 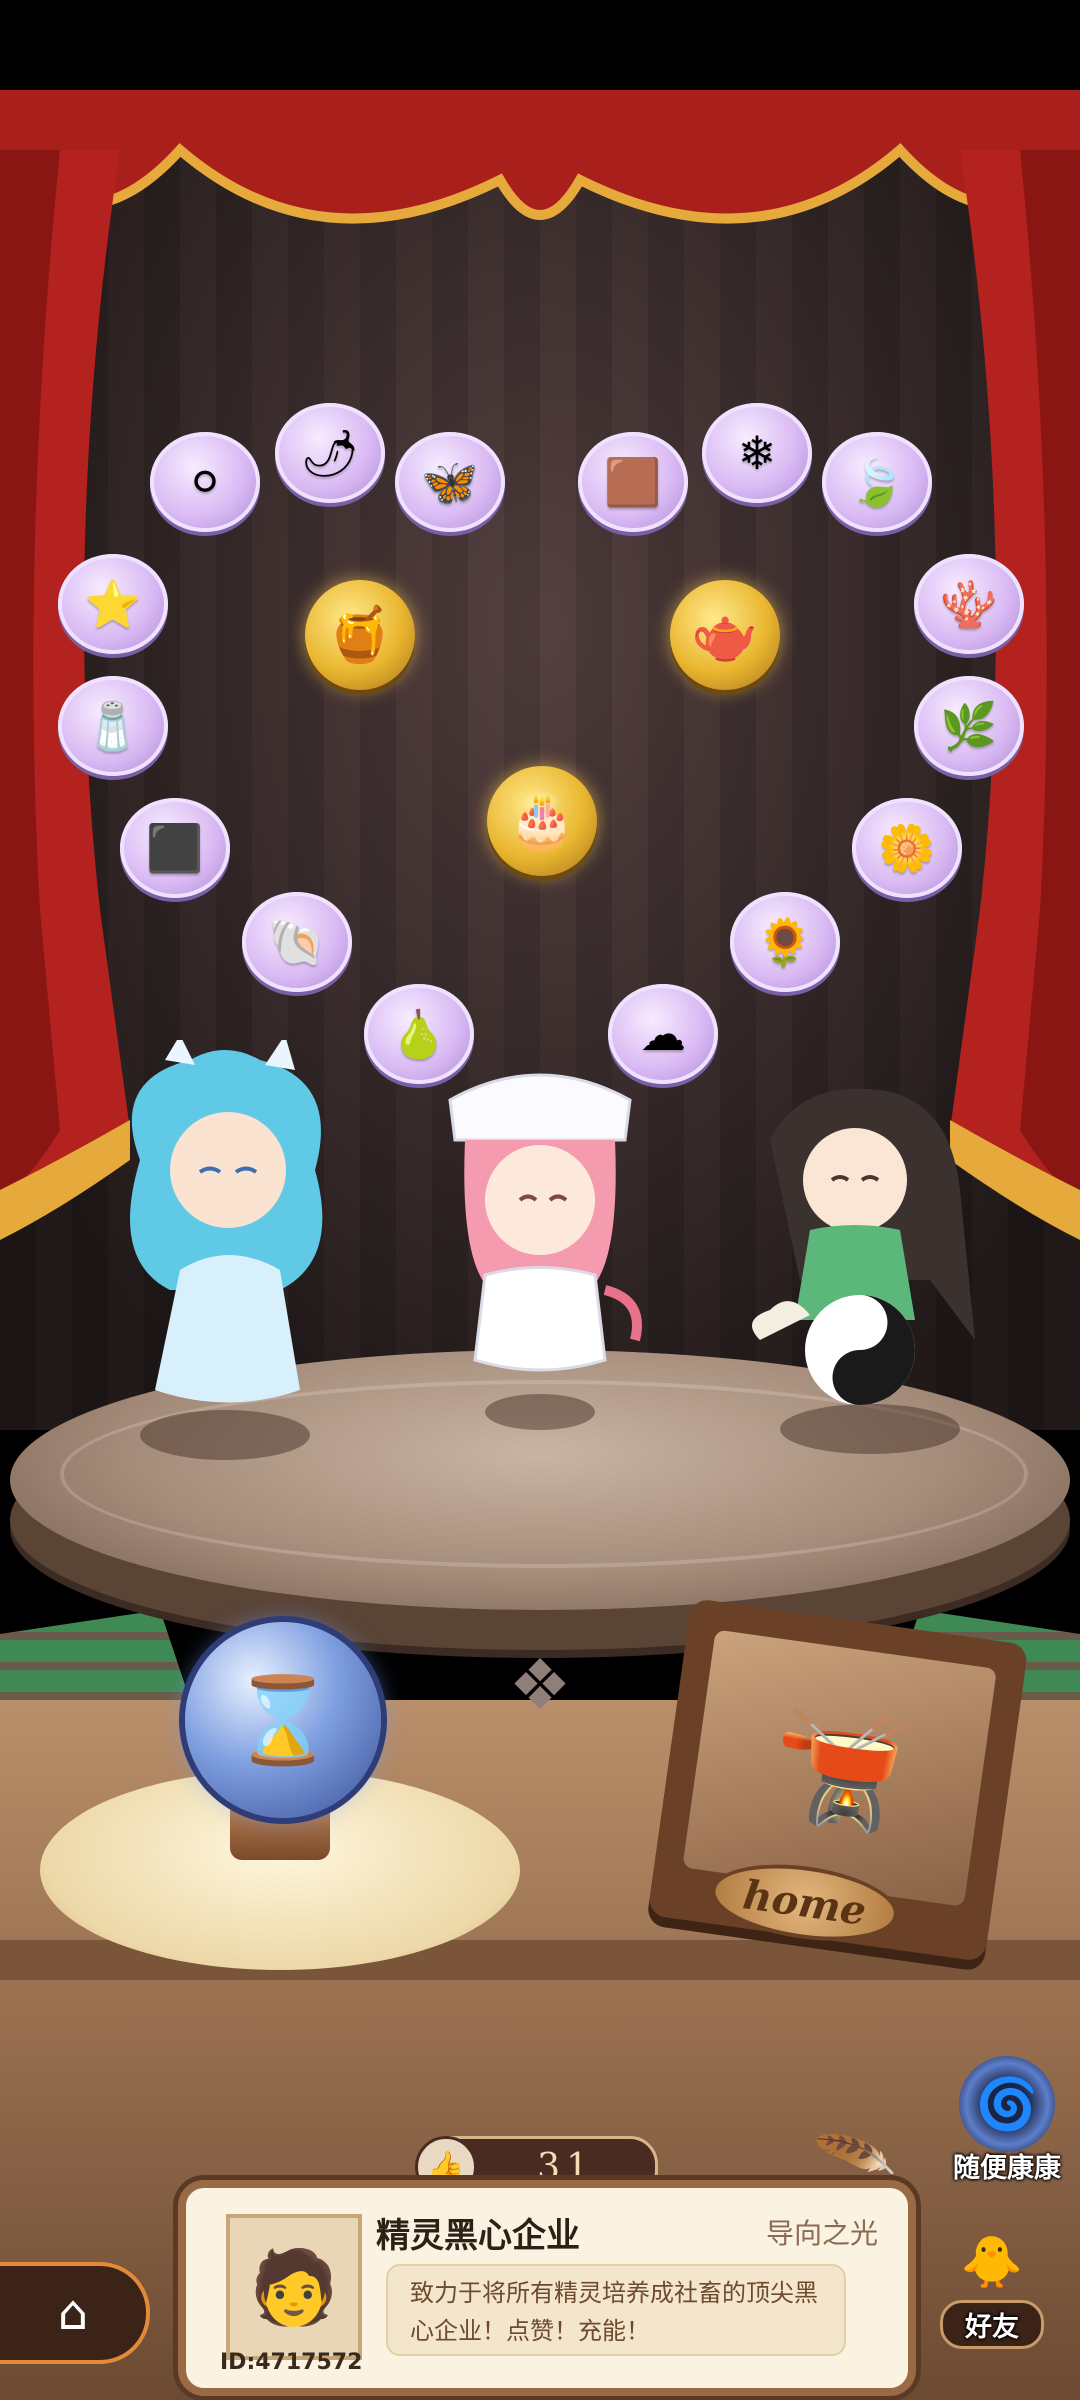 I want to click on home-button: ⌂, so click(x=75, y=2313).